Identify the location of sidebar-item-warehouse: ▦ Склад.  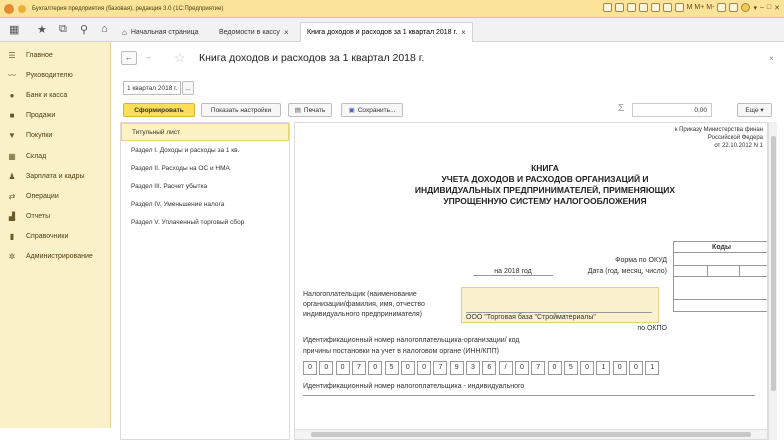
(55, 156).